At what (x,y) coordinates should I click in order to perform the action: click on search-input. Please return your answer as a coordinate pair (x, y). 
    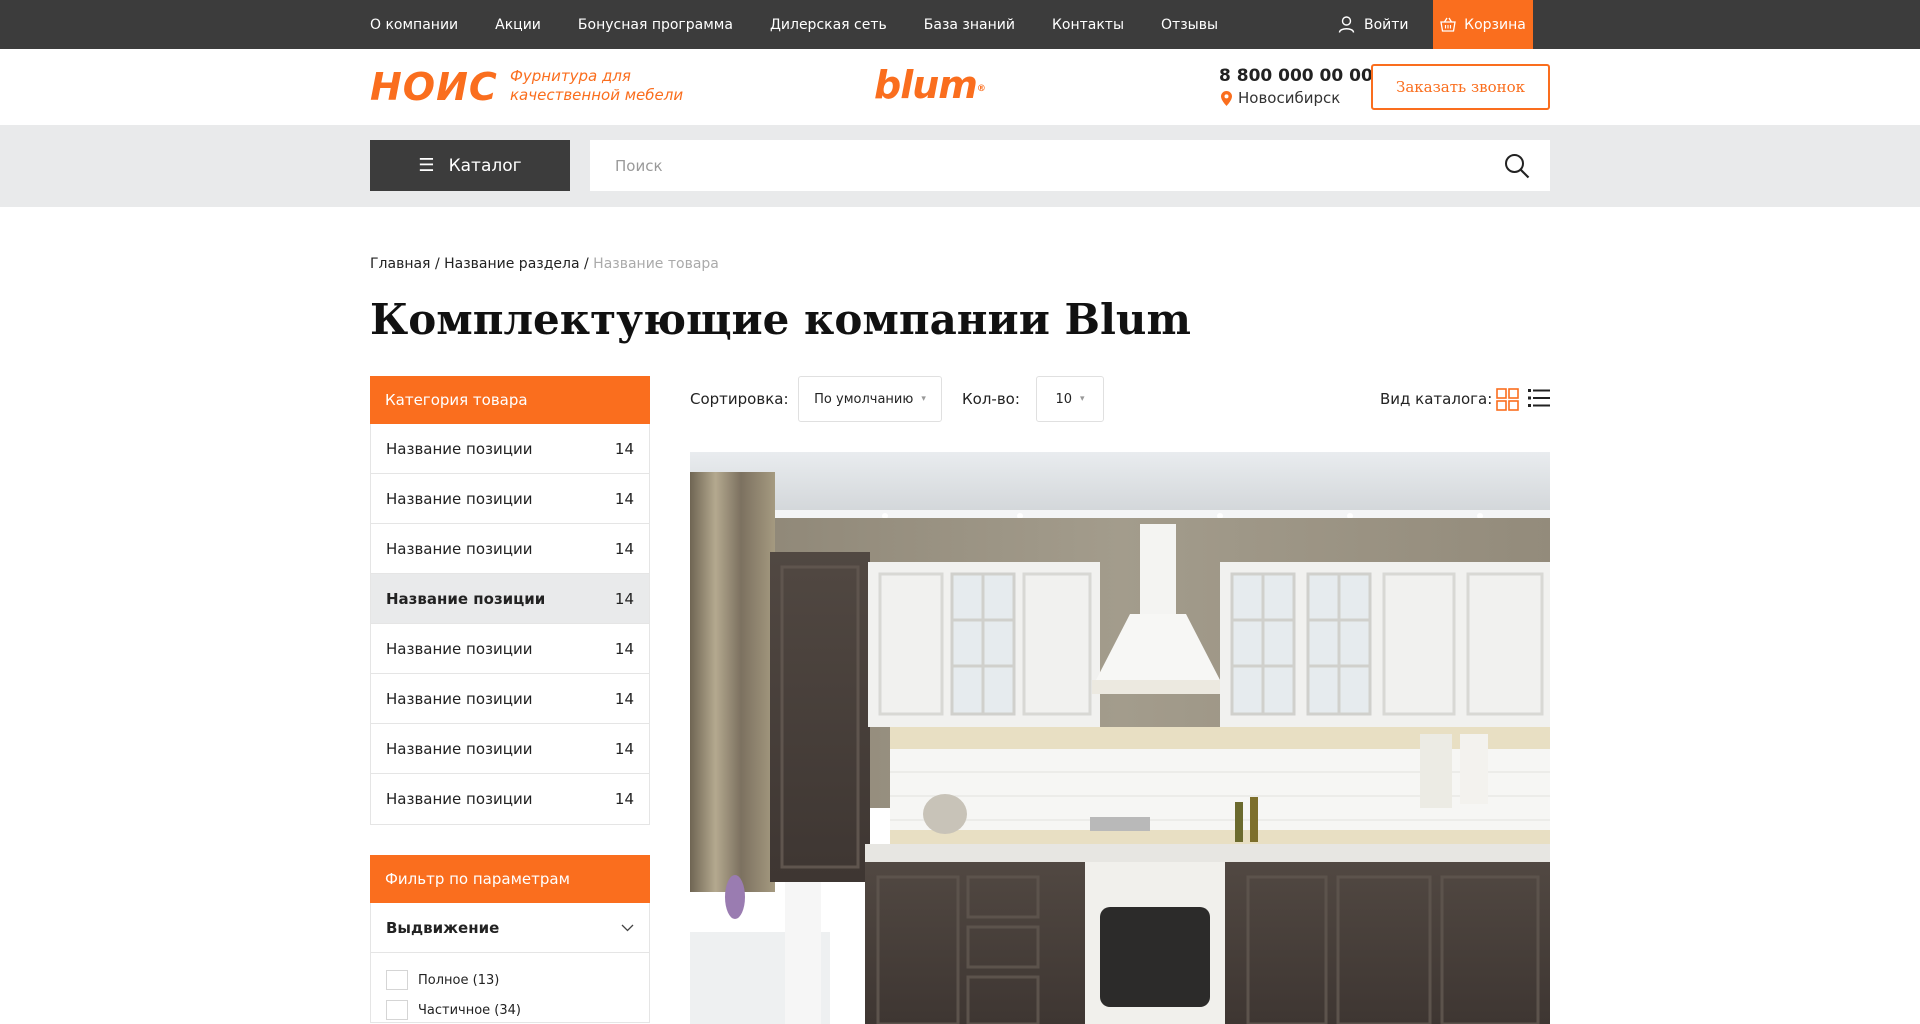
    Looking at the image, I should click on (1030, 165).